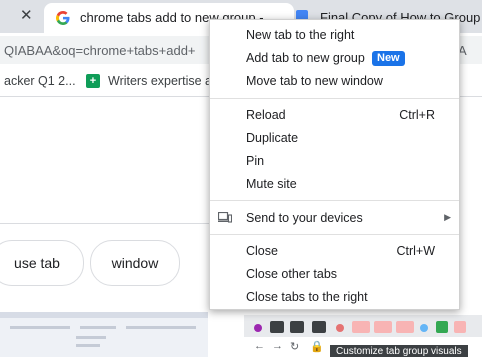 This screenshot has width=482, height=357. Describe the element at coordinates (63, 18) in the screenshot. I see `google-favicon-icon` at that location.